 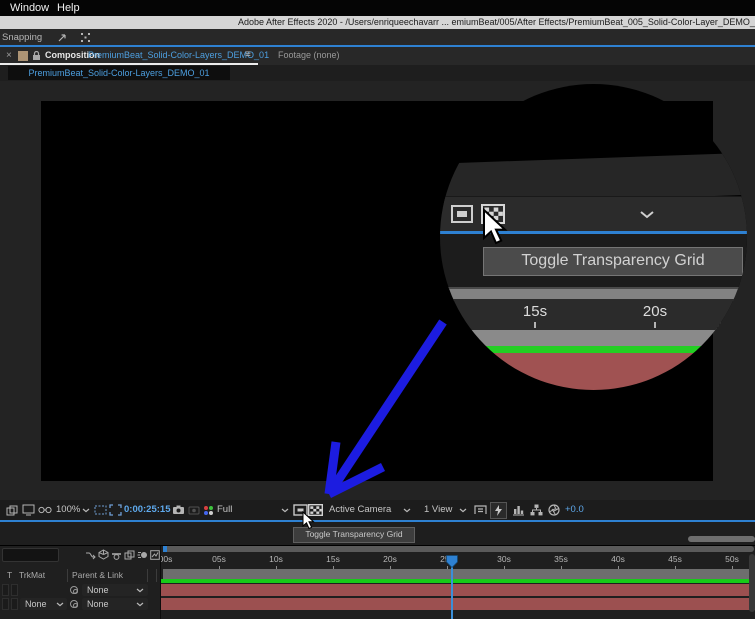 I want to click on snapping-label: Snapping, so click(x=22, y=37).